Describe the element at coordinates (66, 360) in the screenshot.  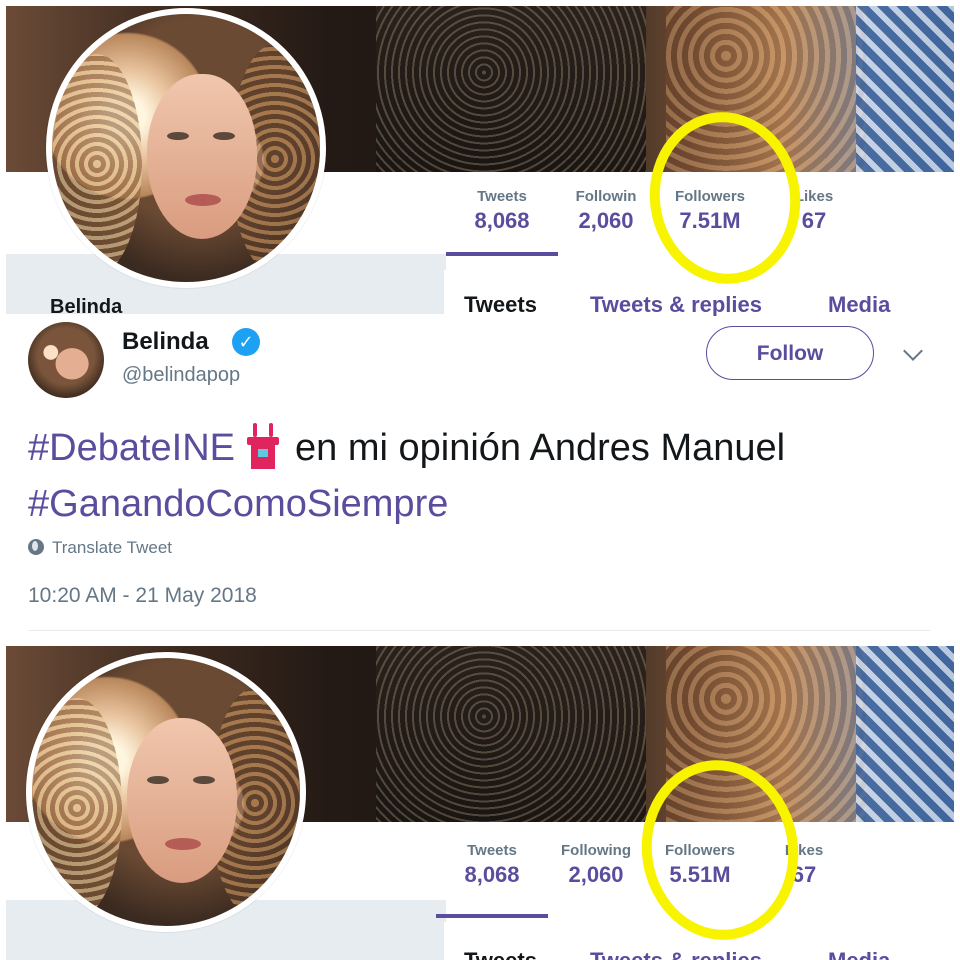
I see `tweet-author-avatar` at that location.